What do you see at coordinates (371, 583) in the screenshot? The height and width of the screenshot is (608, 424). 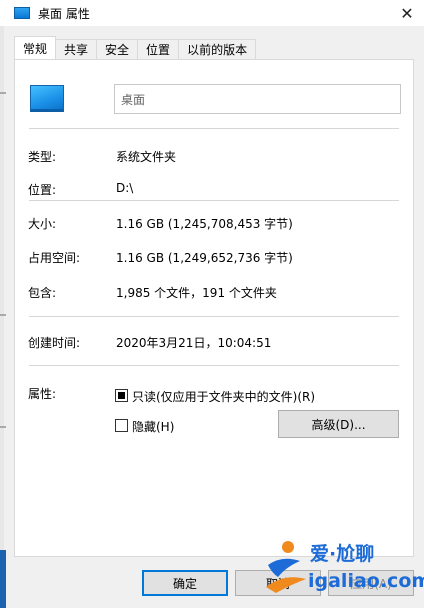 I see `apply-button: 应用(A)` at bounding box center [371, 583].